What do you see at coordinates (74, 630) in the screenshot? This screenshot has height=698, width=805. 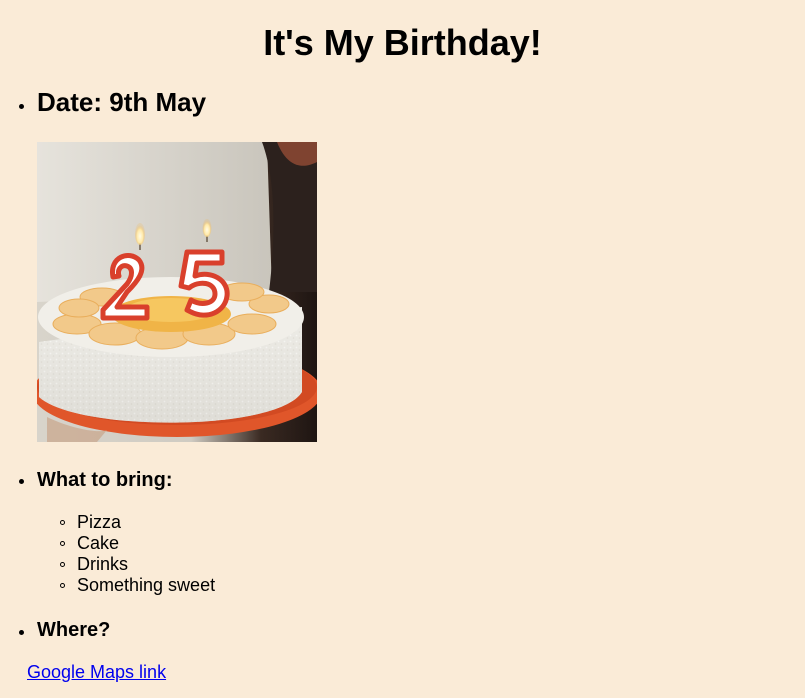 I see `where-heading: Where?` at bounding box center [74, 630].